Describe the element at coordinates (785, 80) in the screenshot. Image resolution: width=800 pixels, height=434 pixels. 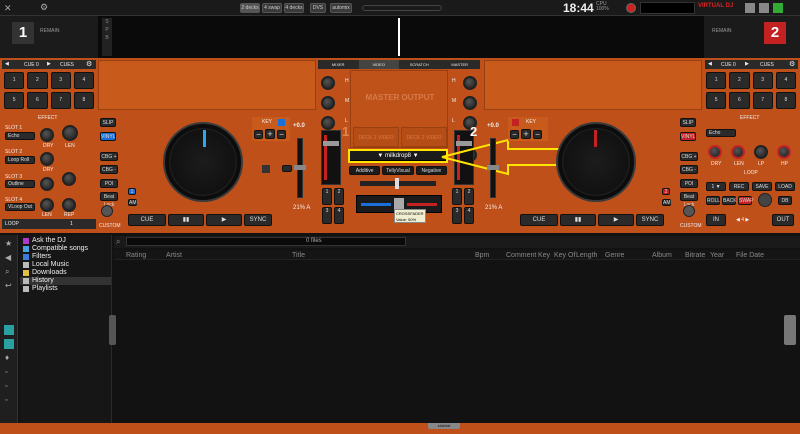
I see `deck2-hotcue-4: 4` at that location.